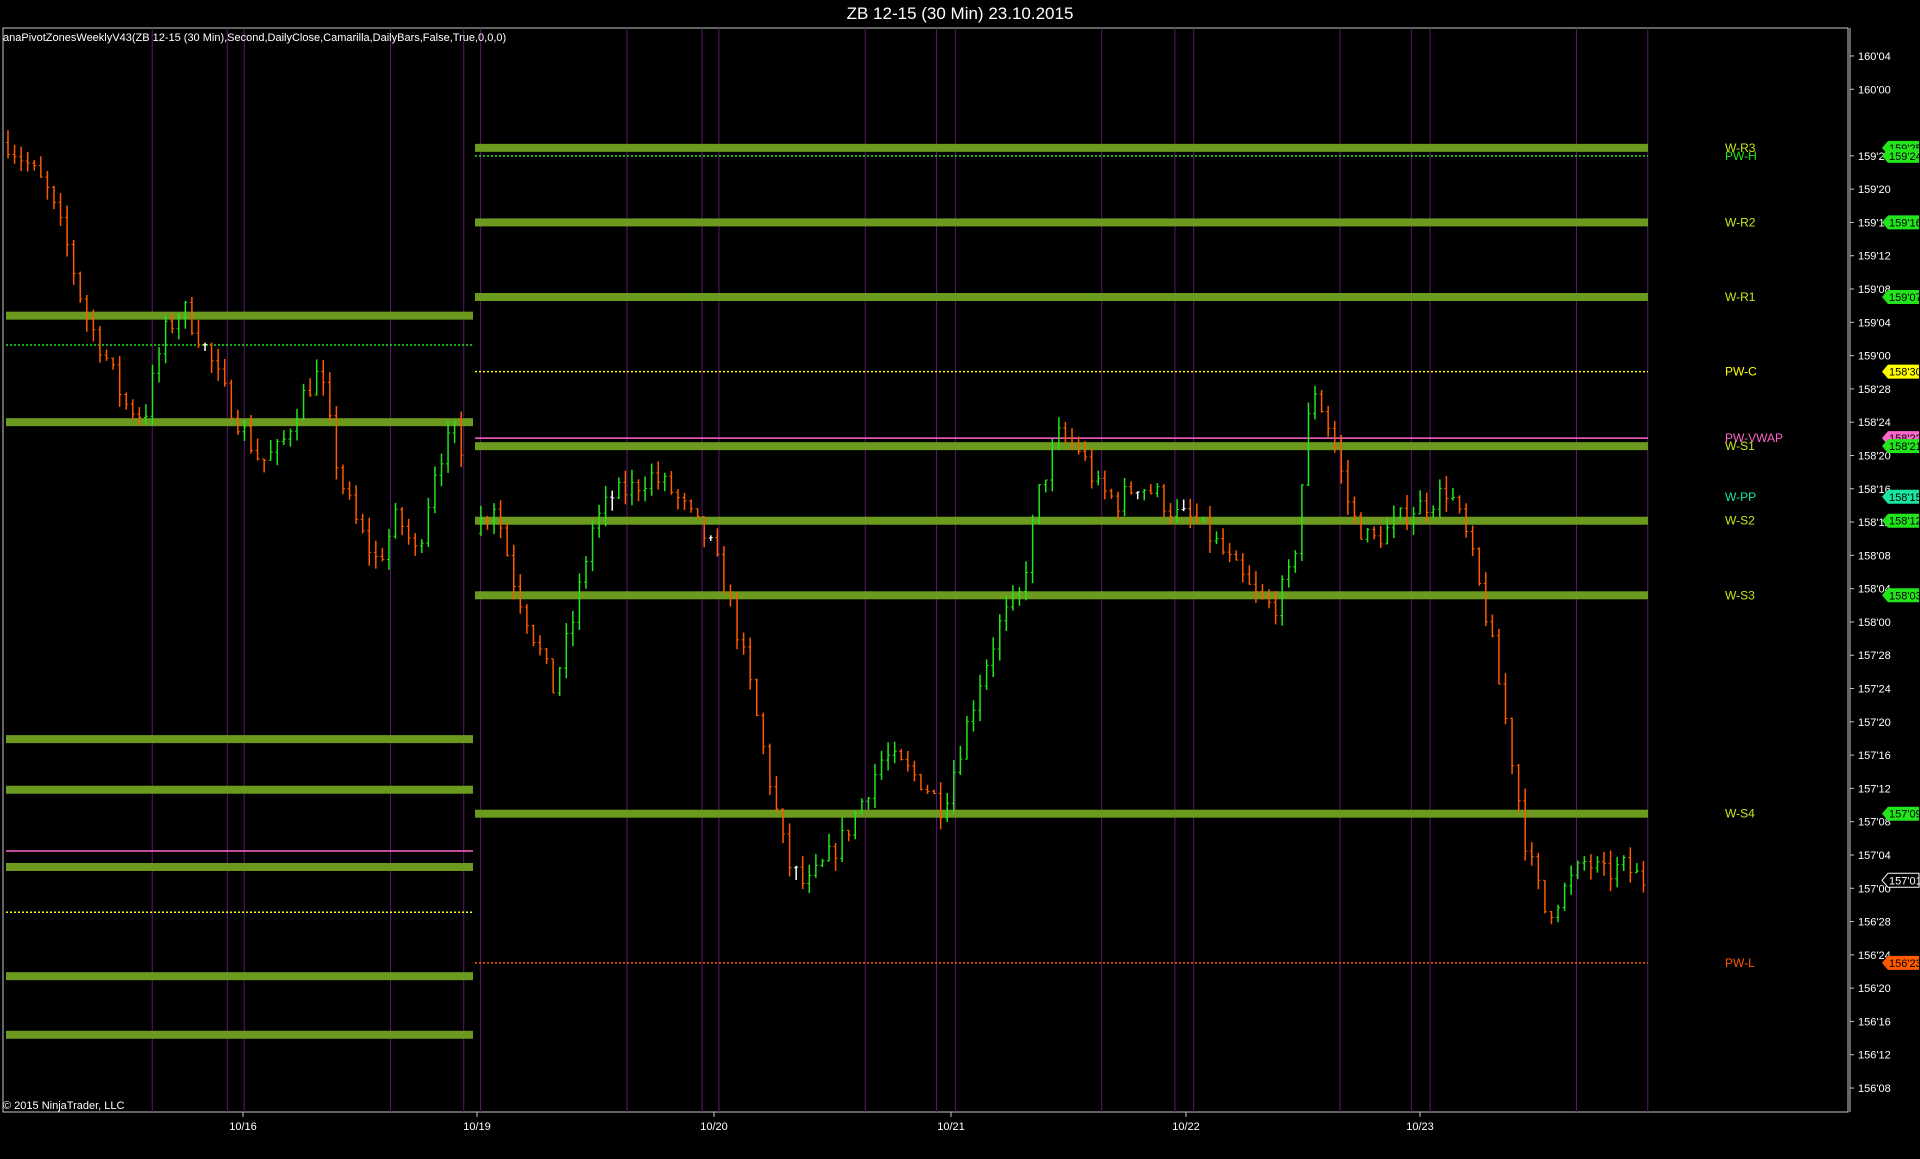  I want to click on y-tick-label: 157'16, so click(1874, 756).